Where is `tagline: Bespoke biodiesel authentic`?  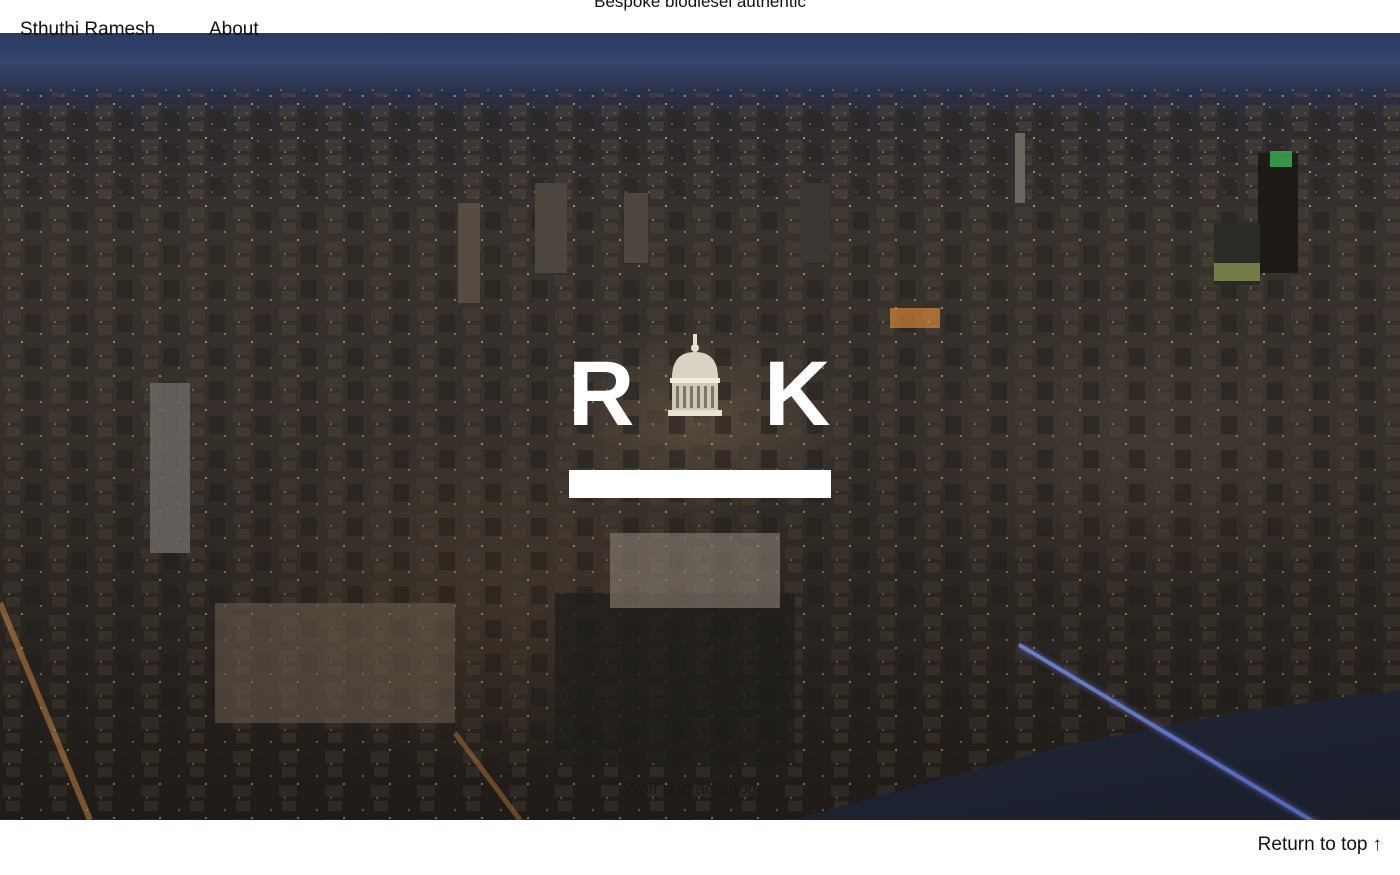
tagline: Bespoke biodiesel authentic is located at coordinates (700, 5).